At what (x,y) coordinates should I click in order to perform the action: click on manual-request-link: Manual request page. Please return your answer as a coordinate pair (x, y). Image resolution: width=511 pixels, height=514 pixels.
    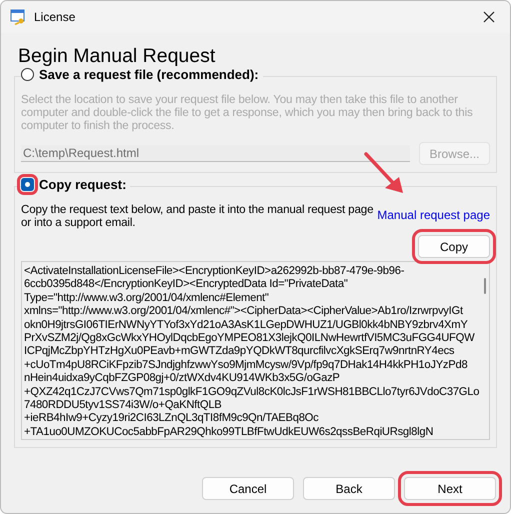
    Looking at the image, I should click on (433, 215).